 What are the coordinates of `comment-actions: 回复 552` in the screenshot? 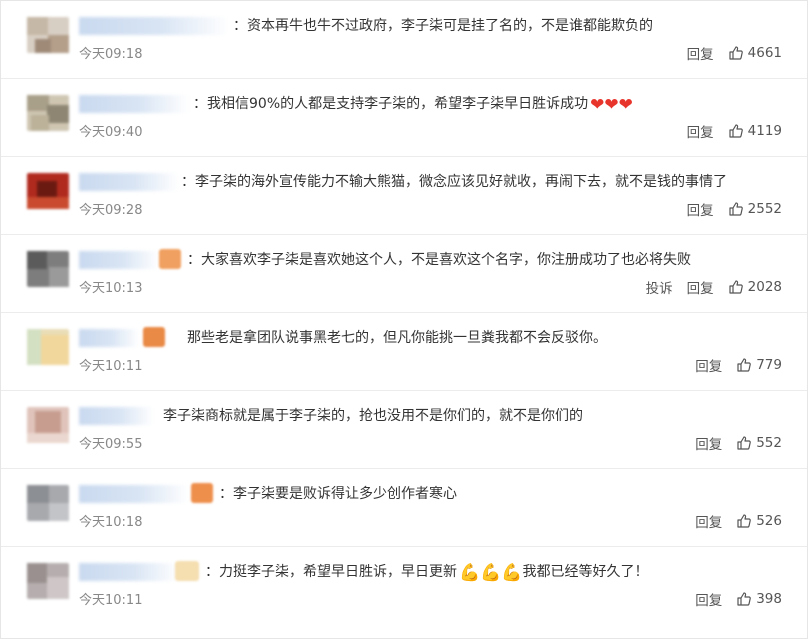 It's located at (738, 443).